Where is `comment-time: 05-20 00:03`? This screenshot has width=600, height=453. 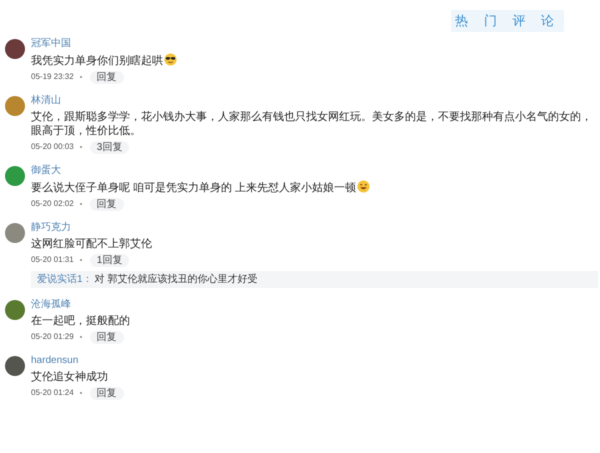 comment-time: 05-20 00:03 is located at coordinates (52, 147).